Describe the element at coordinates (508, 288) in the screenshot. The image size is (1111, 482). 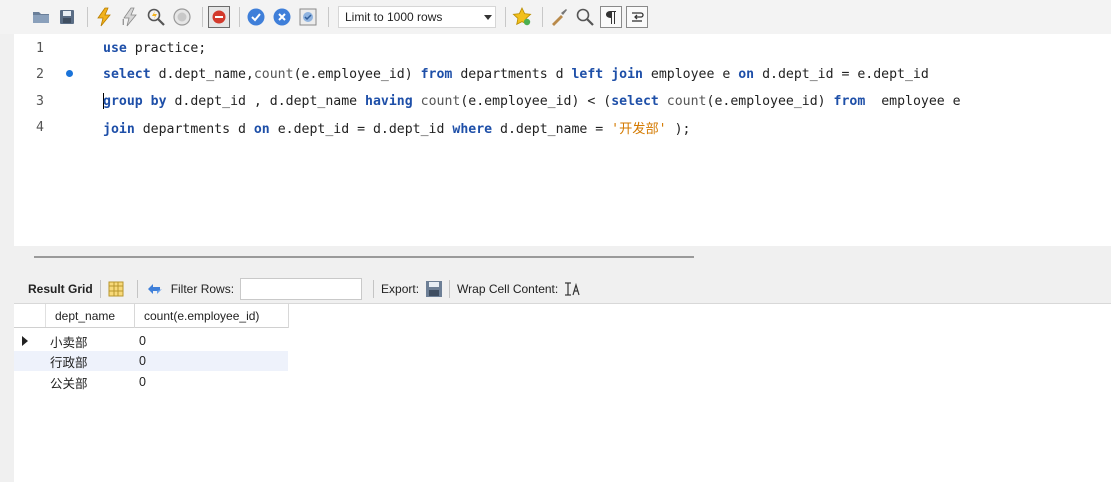
I see `wrap-cell-content-label: Wrap Cell Content:` at that location.